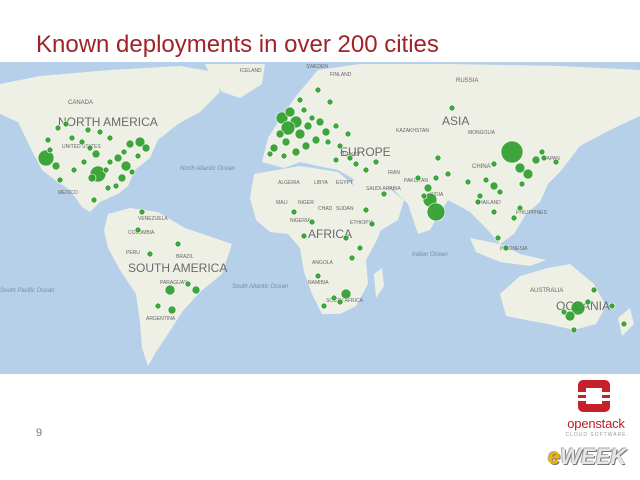 This screenshot has height=480, width=640. Describe the element at coordinates (482, 133) in the screenshot. I see `label-mongolia: MONGOLIA` at that location.